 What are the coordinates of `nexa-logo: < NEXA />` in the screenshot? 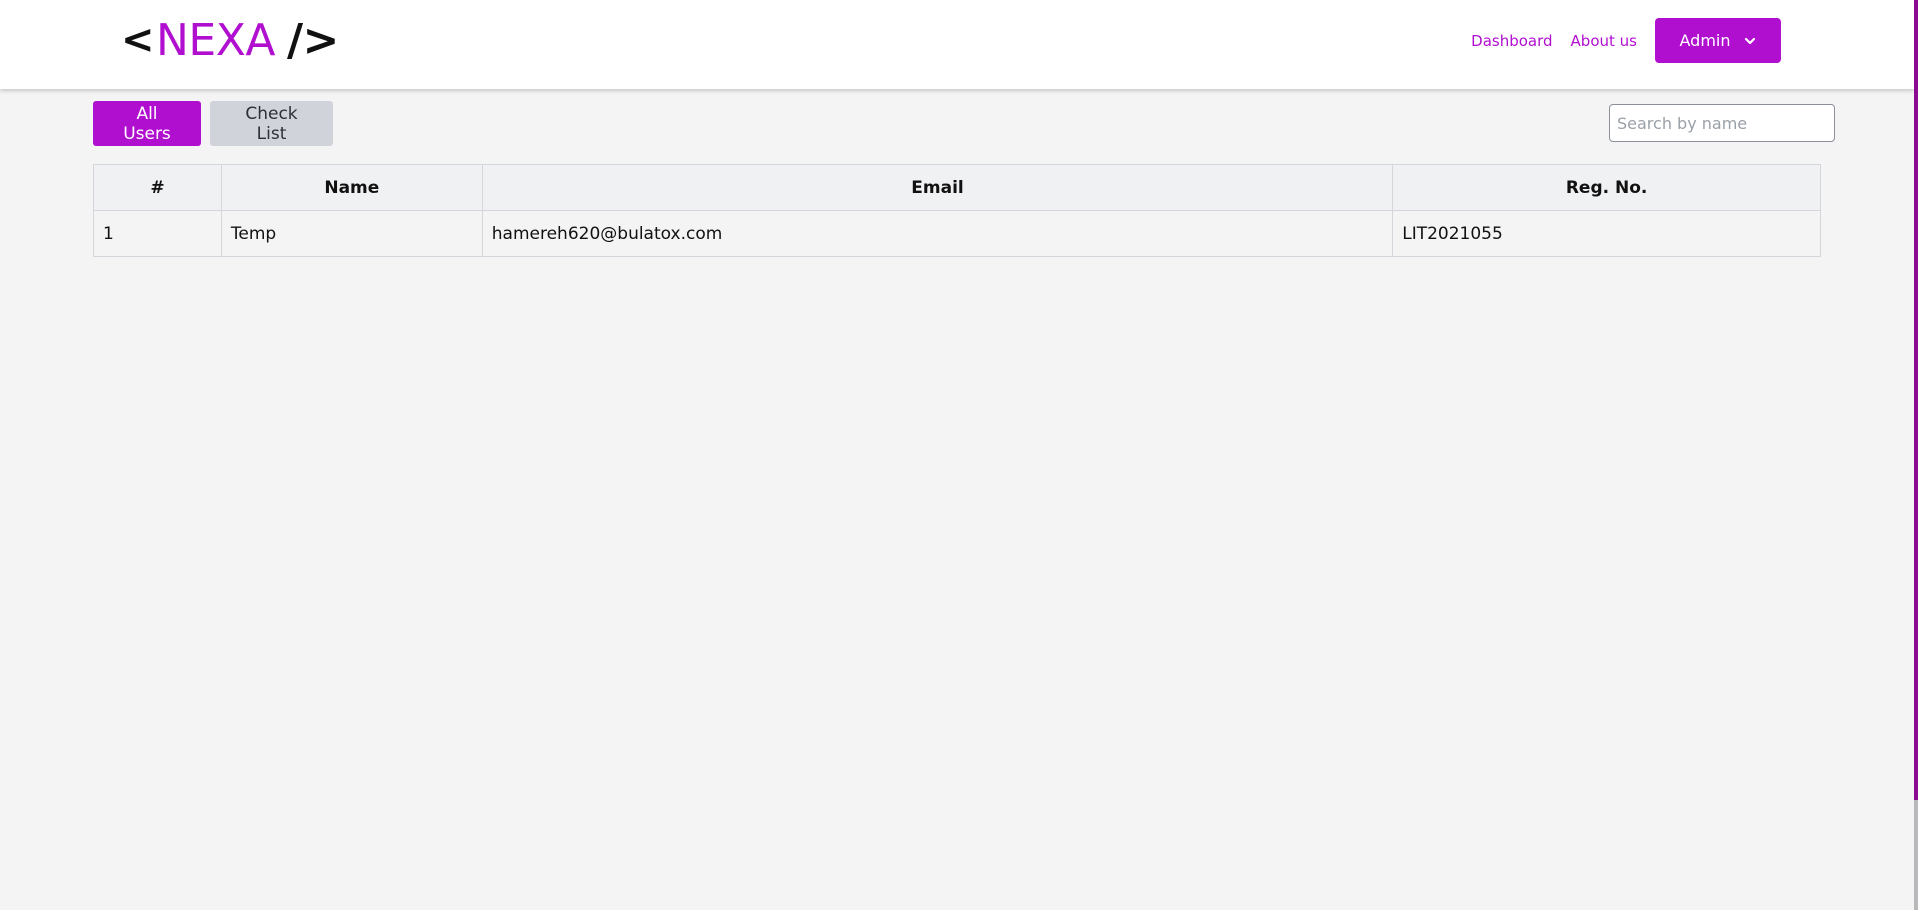 It's located at (232, 40).